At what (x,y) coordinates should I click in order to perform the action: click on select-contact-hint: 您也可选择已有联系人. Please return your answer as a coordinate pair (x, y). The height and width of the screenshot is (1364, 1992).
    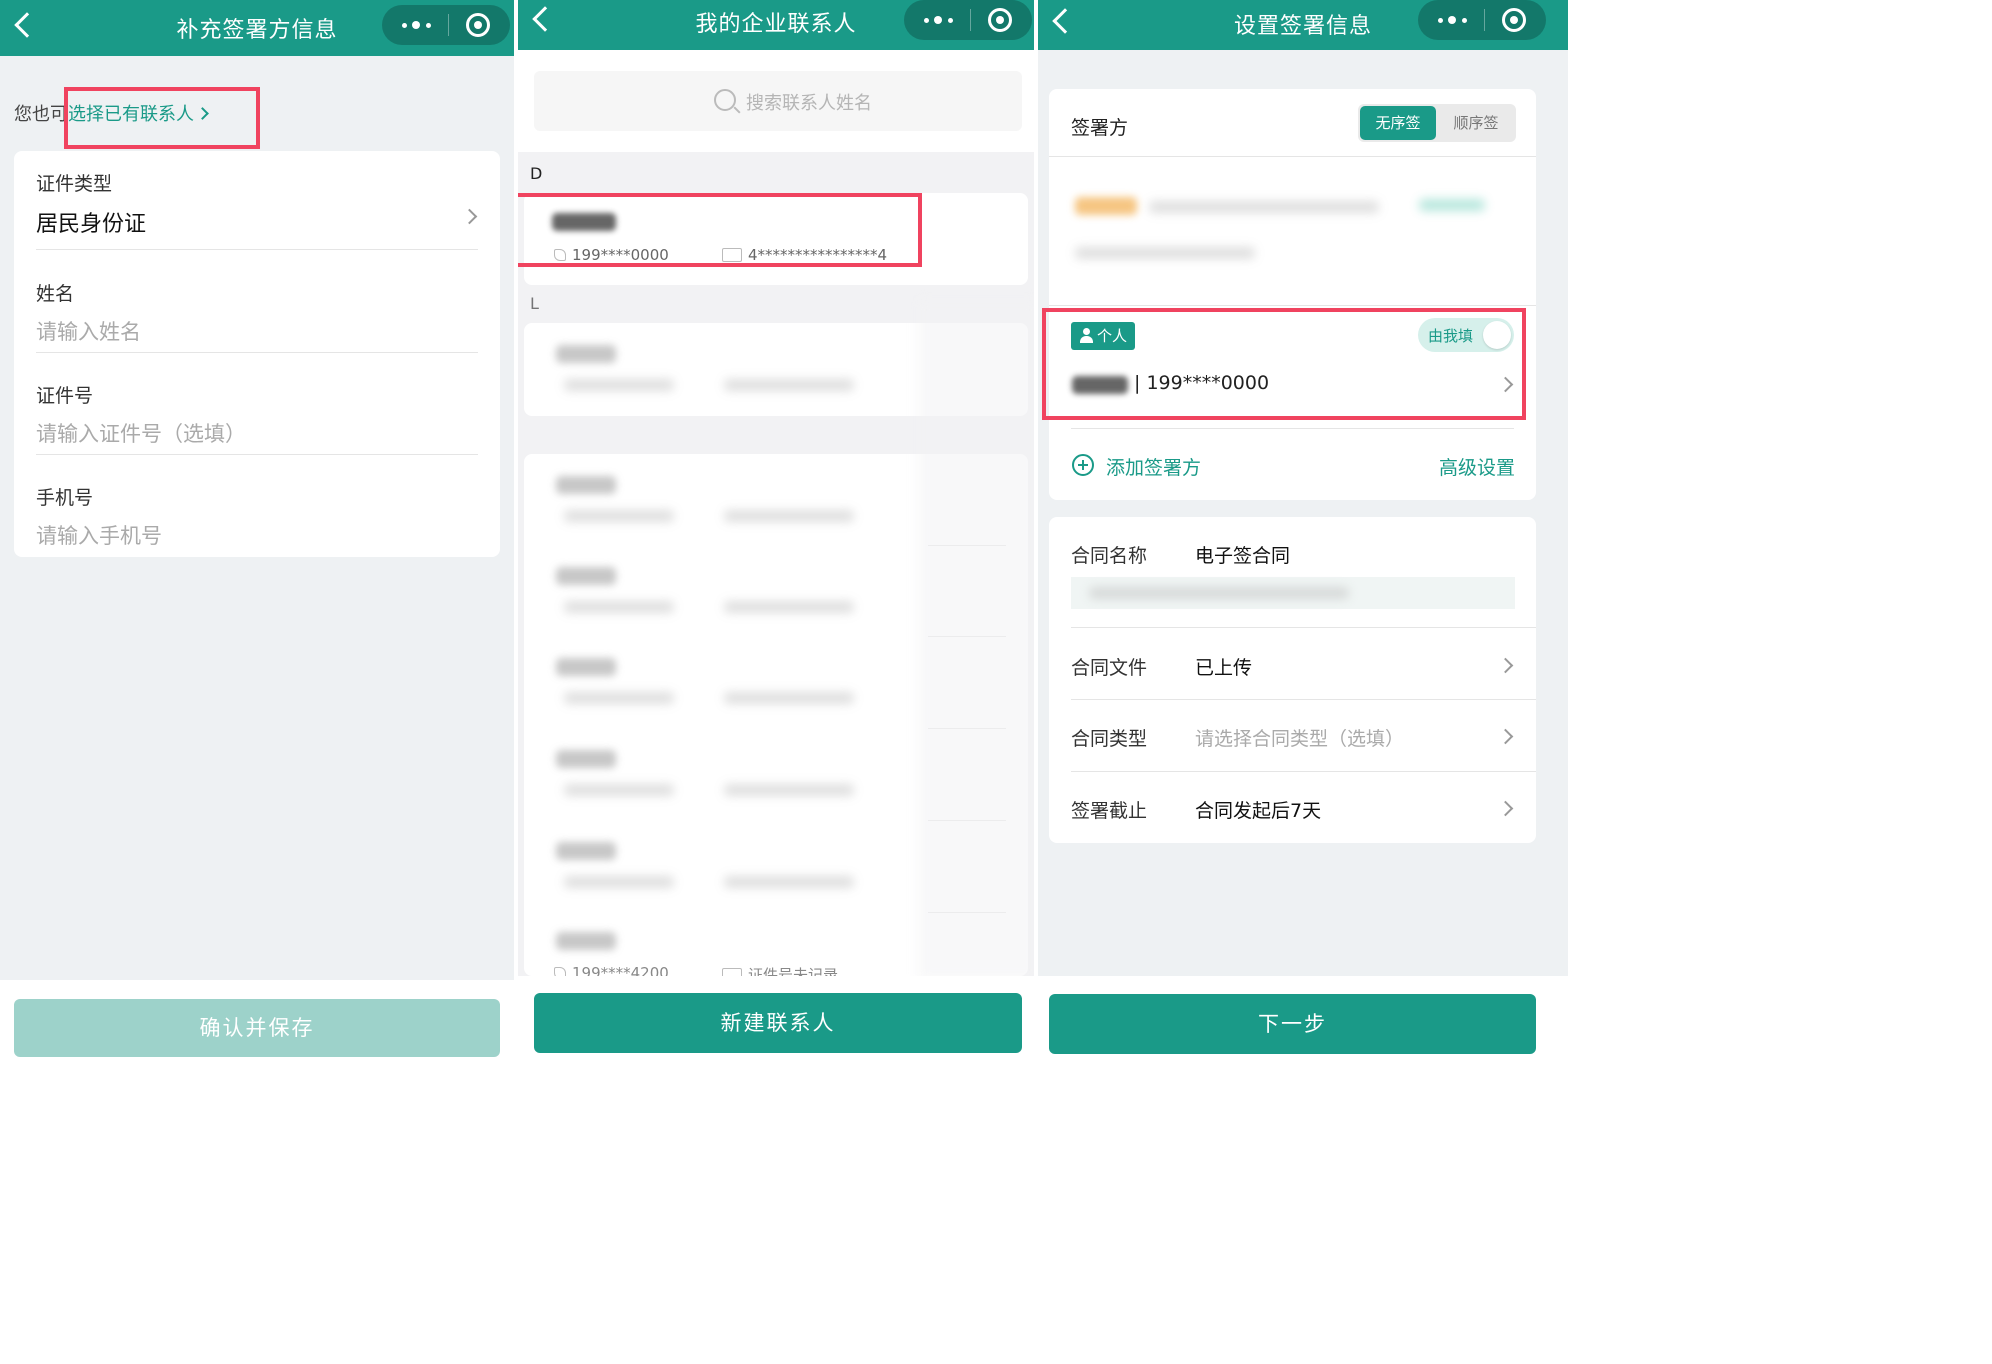
    Looking at the image, I should click on (111, 113).